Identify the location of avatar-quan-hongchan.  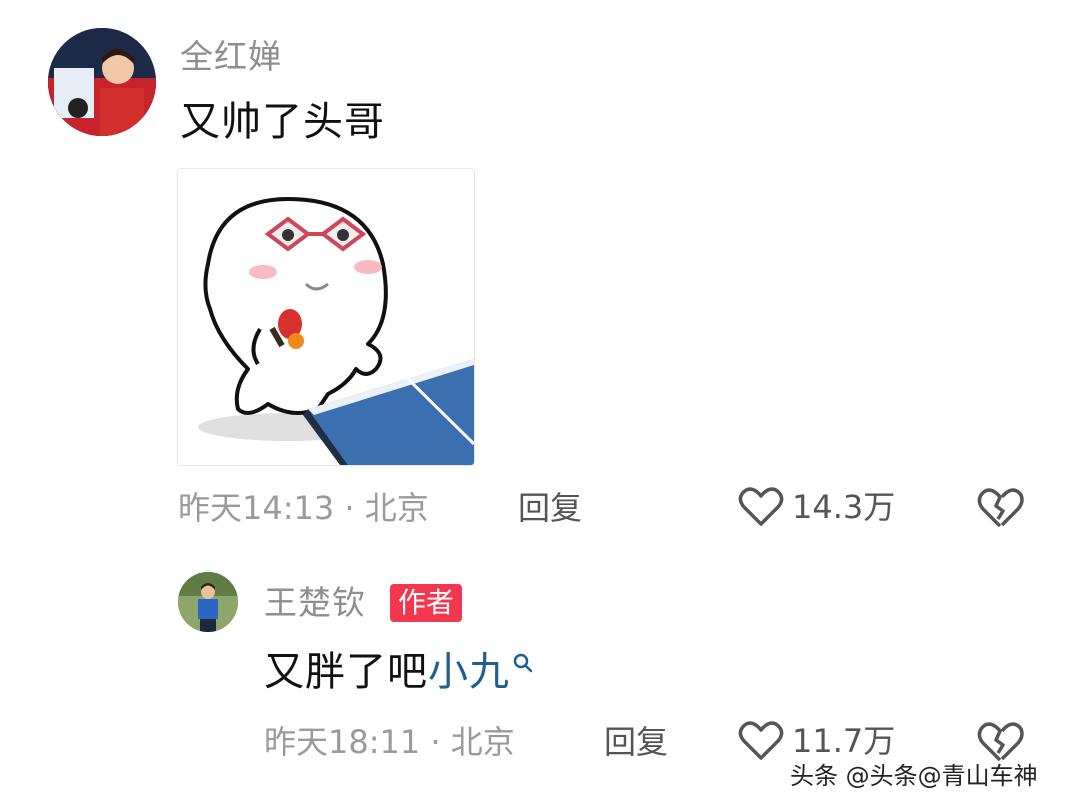
(102, 82).